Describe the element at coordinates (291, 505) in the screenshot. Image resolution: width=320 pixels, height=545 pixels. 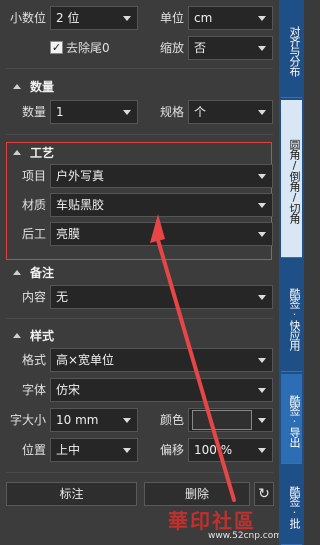
I see `tab-kuqian-batch: 酷签·批` at that location.